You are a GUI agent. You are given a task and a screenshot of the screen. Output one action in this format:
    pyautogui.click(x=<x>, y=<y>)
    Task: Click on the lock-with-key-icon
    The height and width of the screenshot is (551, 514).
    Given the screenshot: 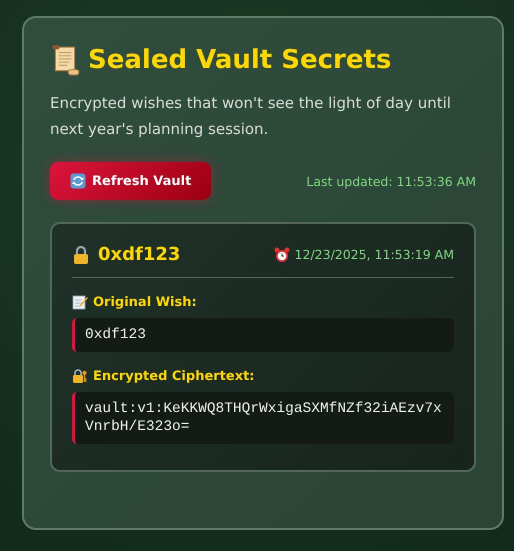 What is the action you would take?
    pyautogui.click(x=80, y=376)
    